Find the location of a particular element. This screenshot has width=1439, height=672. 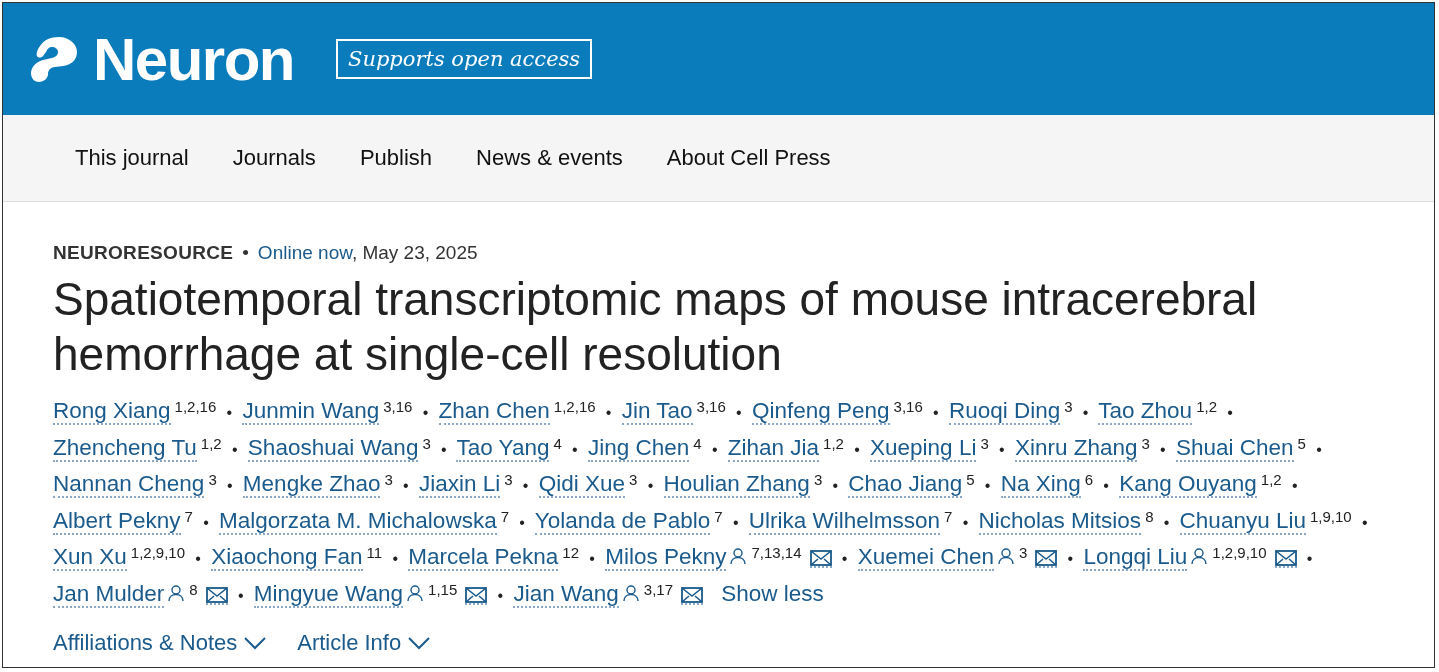

author-link: Ruoqi Ding is located at coordinates (1004, 411).